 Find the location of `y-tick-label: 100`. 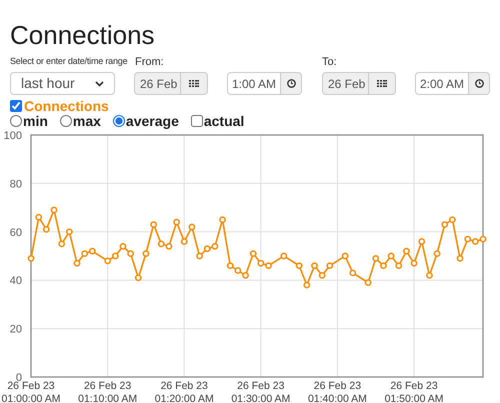

y-tick-label: 100 is located at coordinates (13, 136).